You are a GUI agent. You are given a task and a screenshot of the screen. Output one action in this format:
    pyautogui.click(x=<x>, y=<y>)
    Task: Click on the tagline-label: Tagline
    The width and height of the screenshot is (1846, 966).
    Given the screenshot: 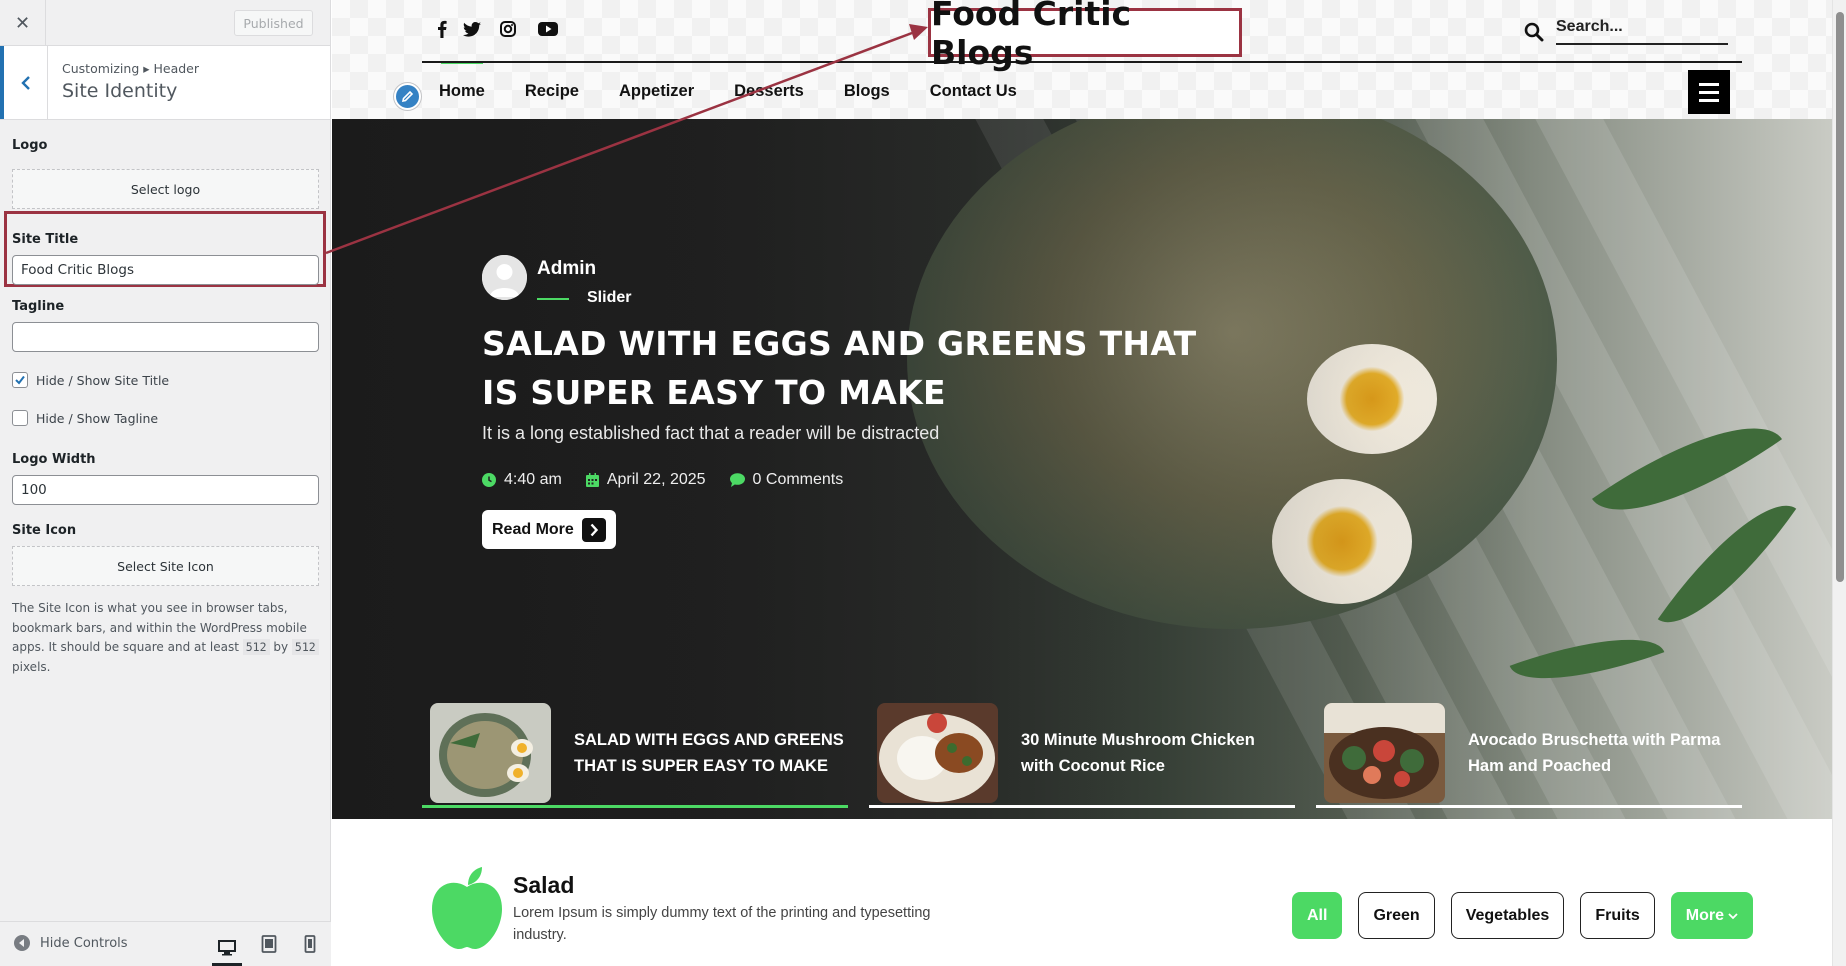 What is the action you would take?
    pyautogui.click(x=38, y=306)
    